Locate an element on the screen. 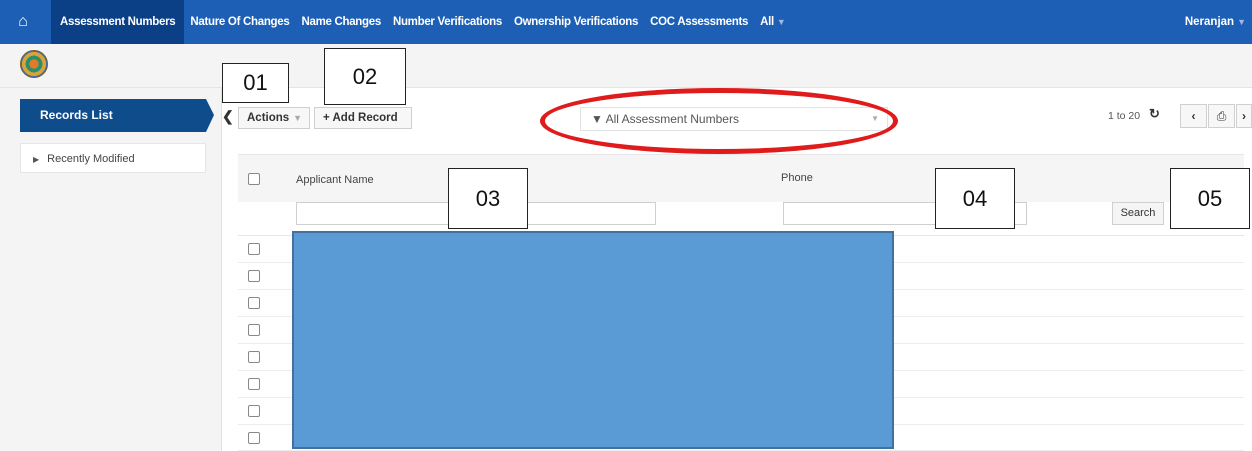  records-list-tab: Records List is located at coordinates (117, 115).